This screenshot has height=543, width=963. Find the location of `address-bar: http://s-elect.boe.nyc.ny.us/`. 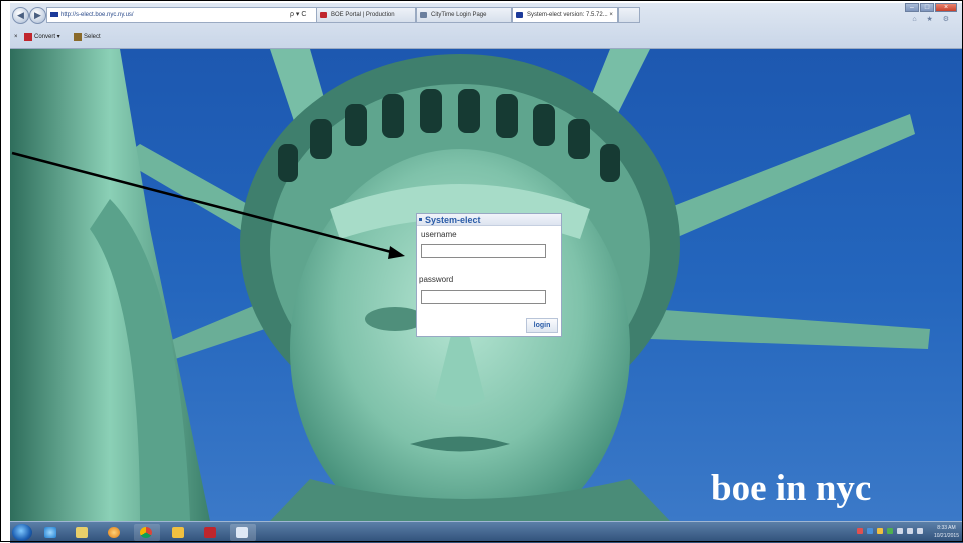

address-bar: http://s-elect.boe.nyc.ny.us/ is located at coordinates (186, 15).